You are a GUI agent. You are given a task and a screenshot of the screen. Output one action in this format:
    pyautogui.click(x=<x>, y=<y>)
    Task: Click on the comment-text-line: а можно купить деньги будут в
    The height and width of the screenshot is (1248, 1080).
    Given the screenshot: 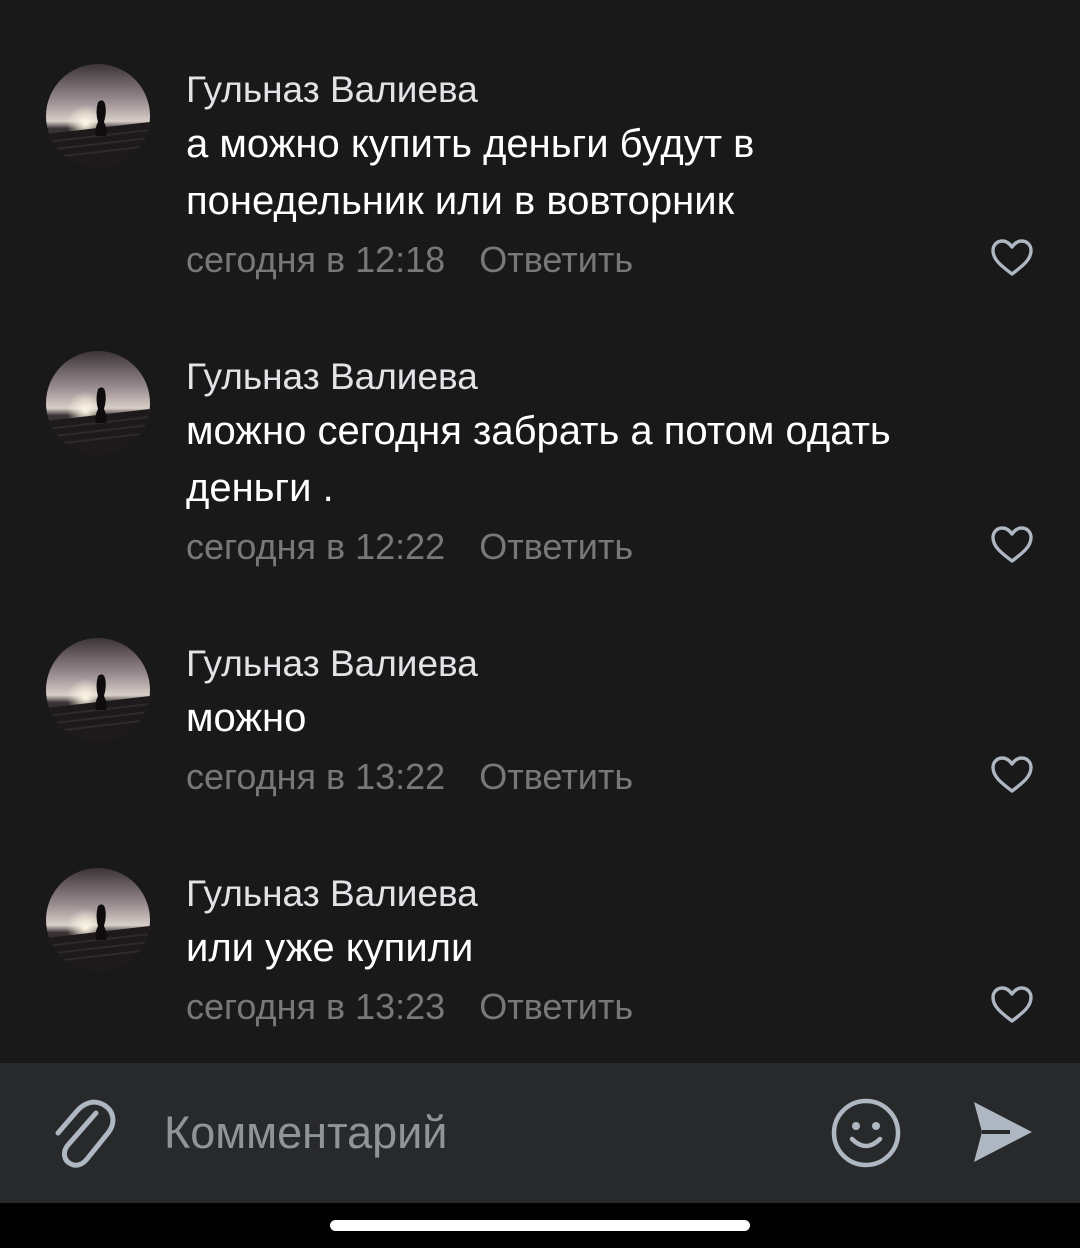 What is the action you would take?
    pyautogui.click(x=470, y=144)
    